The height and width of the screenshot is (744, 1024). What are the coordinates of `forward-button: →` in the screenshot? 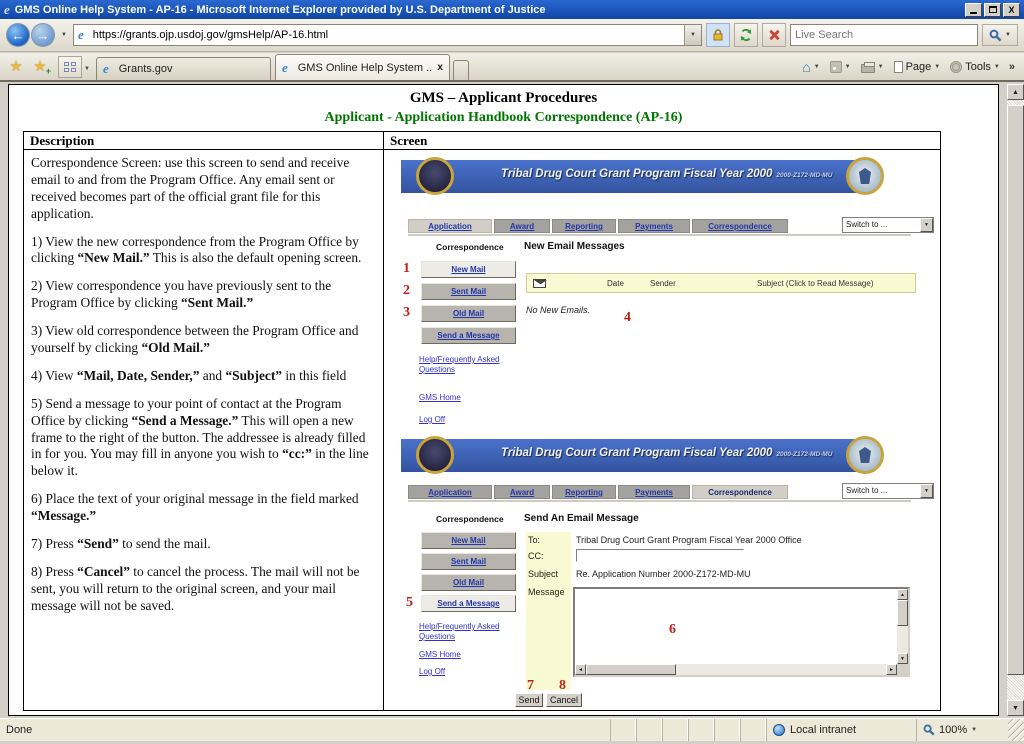 It's located at (43, 35).